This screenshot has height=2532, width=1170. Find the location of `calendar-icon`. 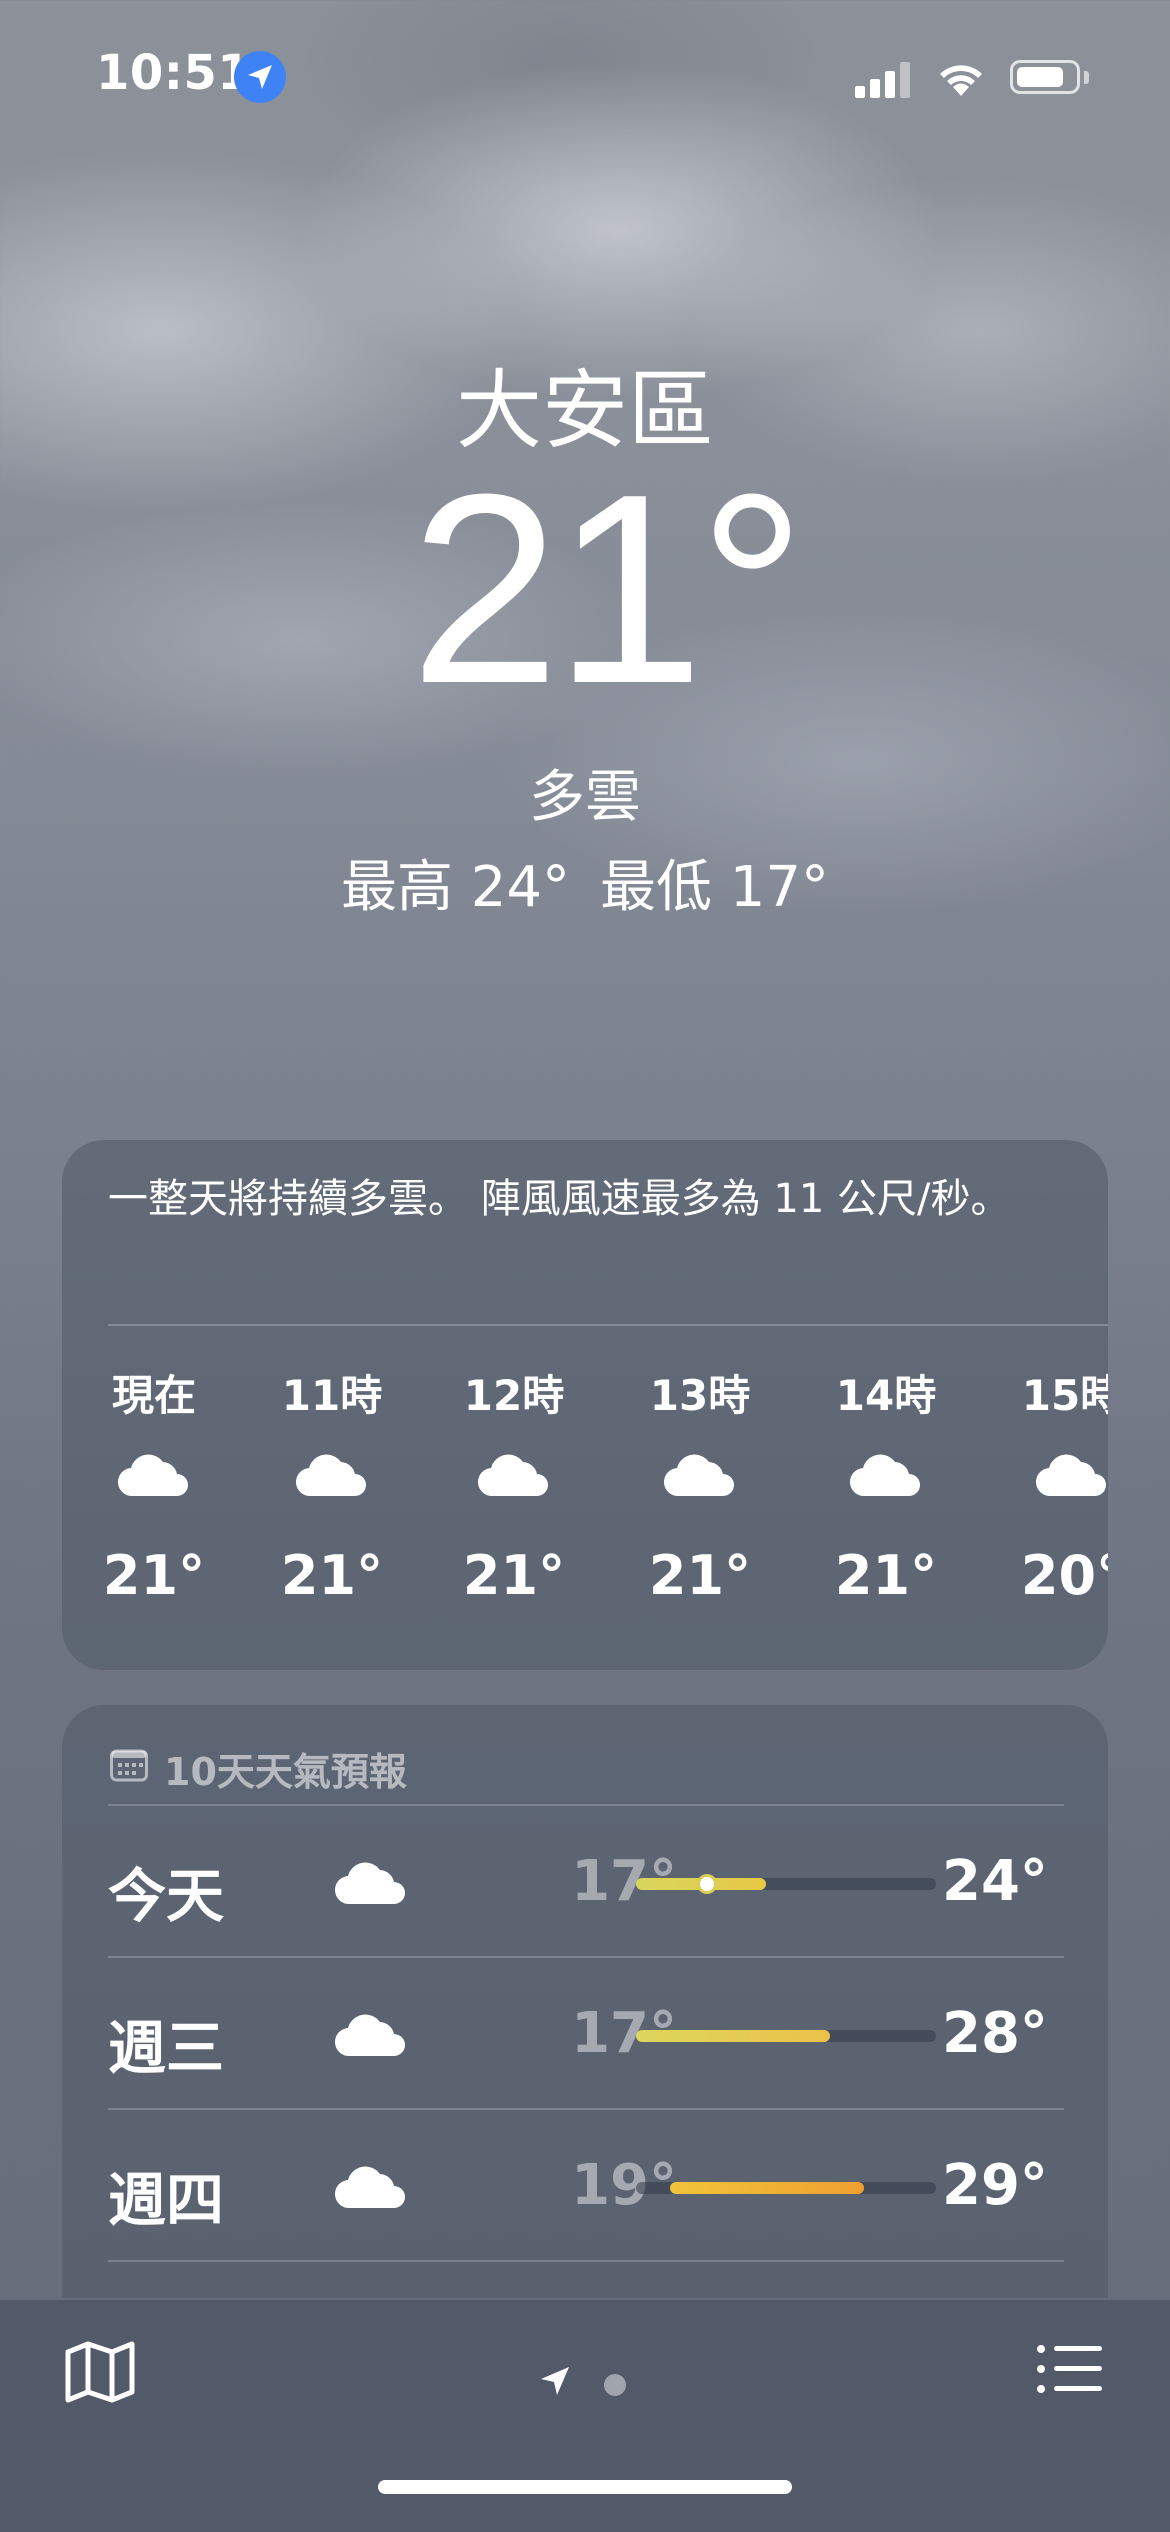

calendar-icon is located at coordinates (129, 1769).